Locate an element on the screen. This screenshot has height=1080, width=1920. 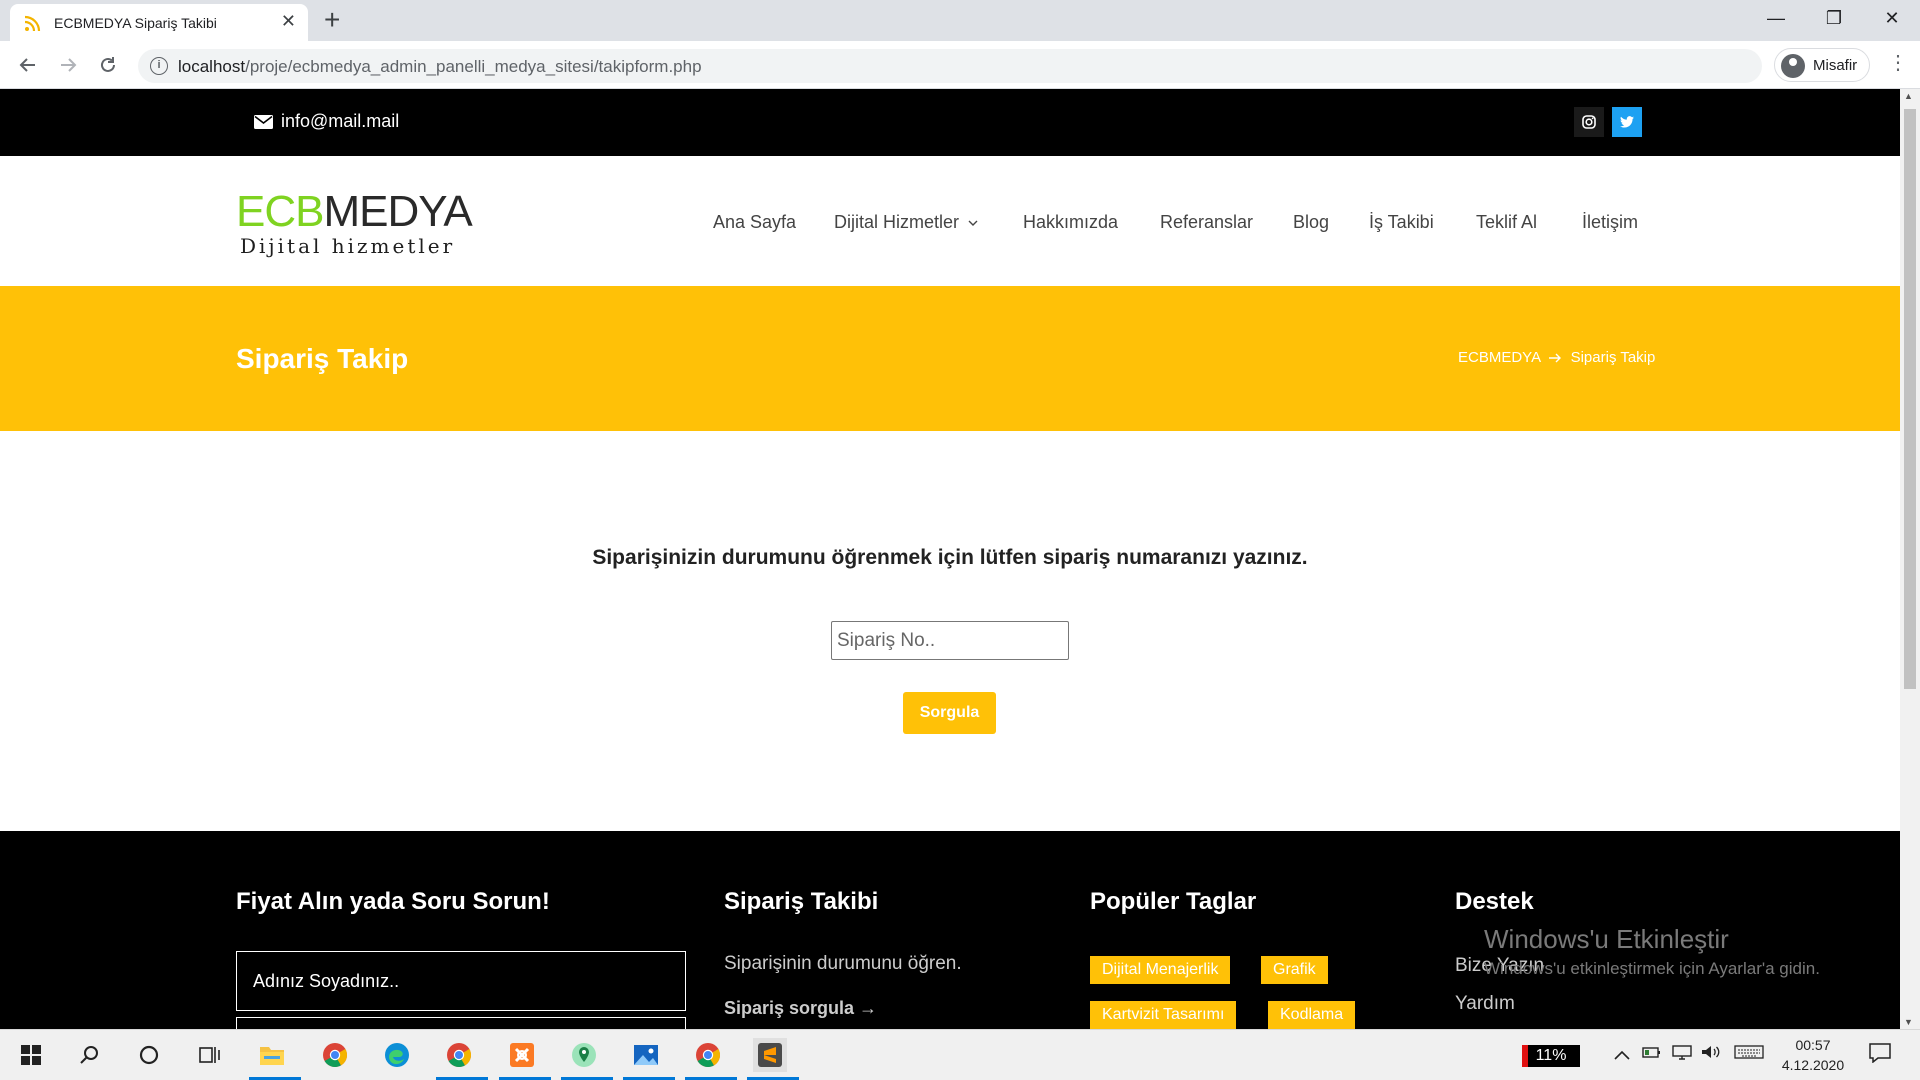
new-tab-button: + is located at coordinates (332, 20).